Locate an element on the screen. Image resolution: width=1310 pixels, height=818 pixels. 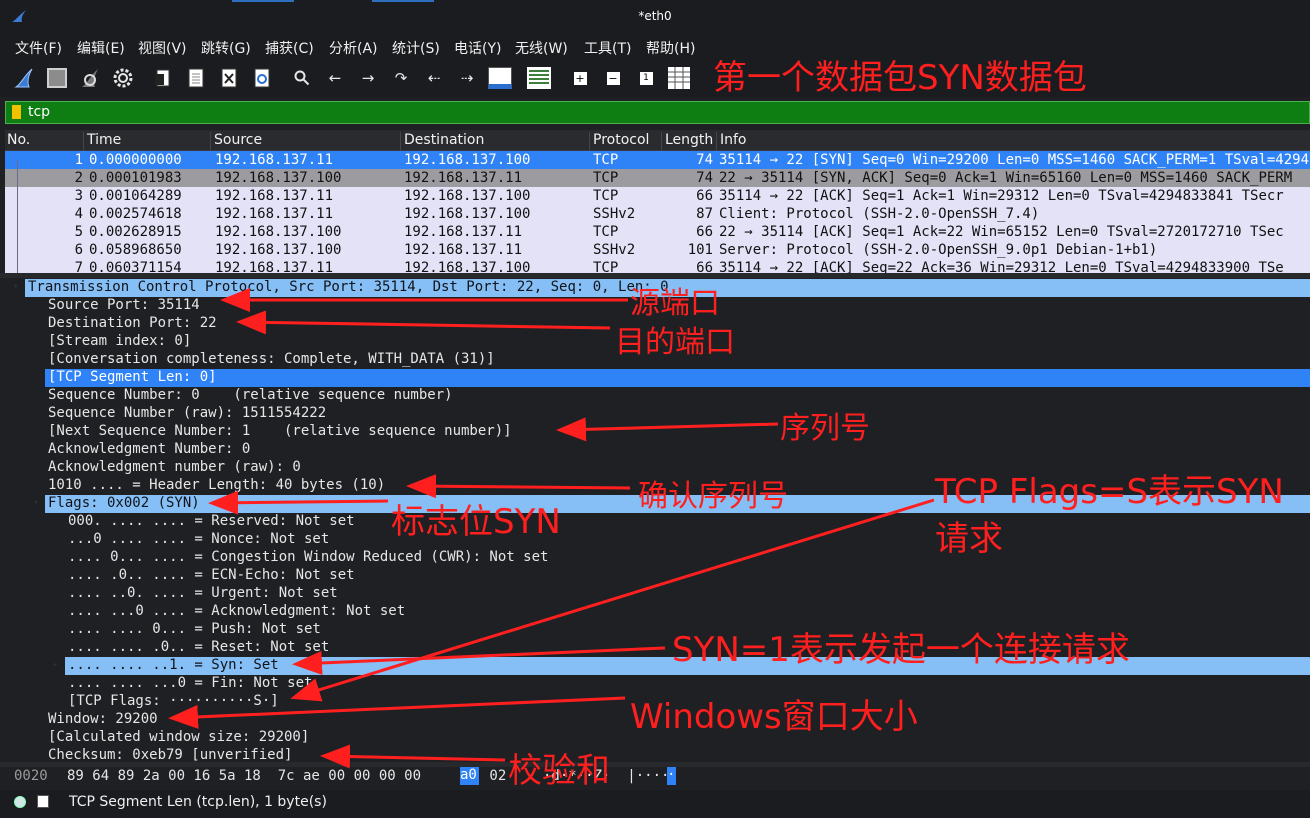
detail-text: .... .0.. .... = ECN-Echo: Not set is located at coordinates (211, 575).